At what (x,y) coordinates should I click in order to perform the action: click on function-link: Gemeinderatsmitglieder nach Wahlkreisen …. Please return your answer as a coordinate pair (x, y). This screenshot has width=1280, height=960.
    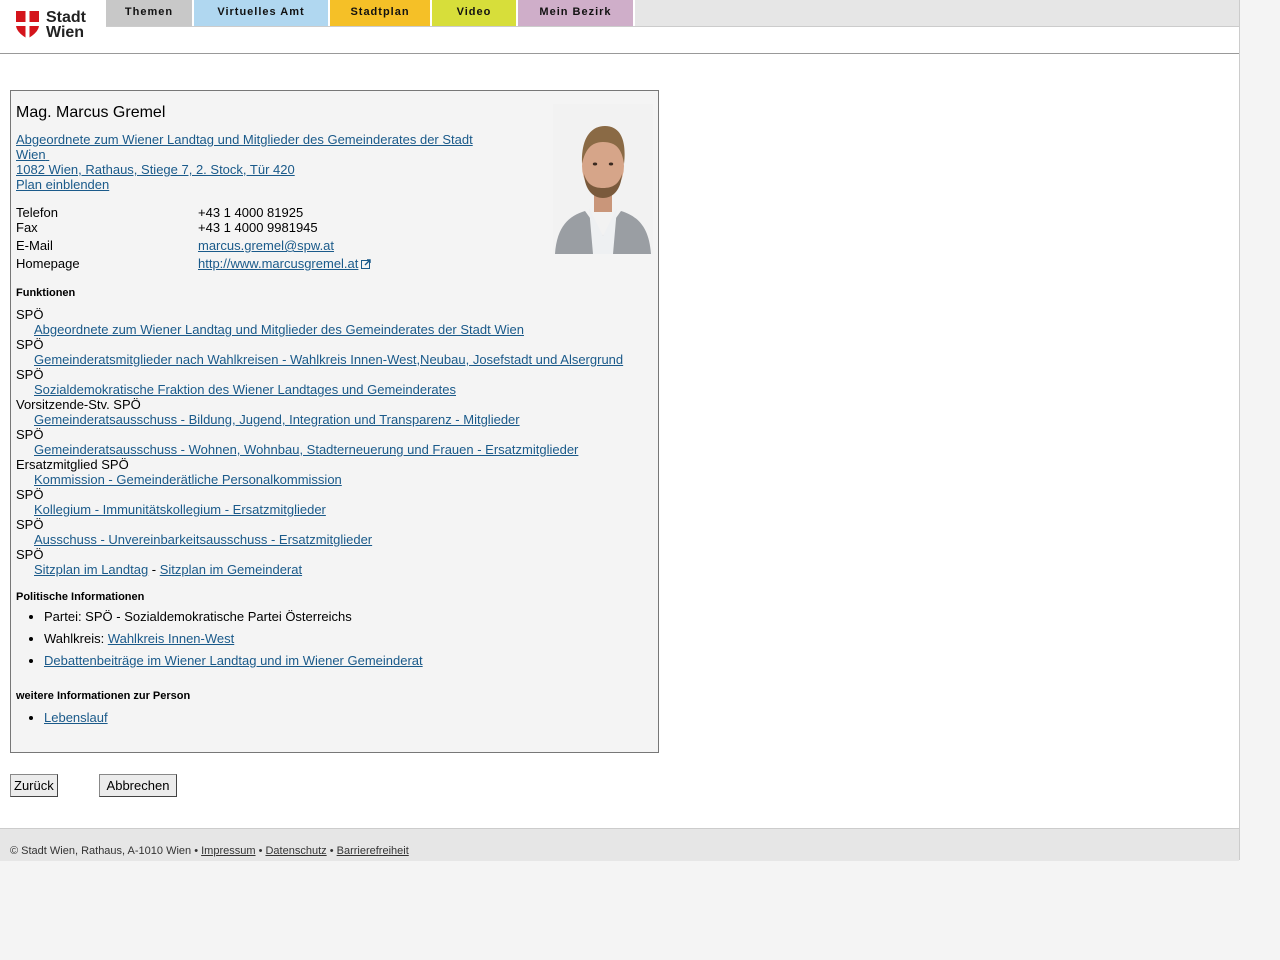
    Looking at the image, I should click on (331, 359).